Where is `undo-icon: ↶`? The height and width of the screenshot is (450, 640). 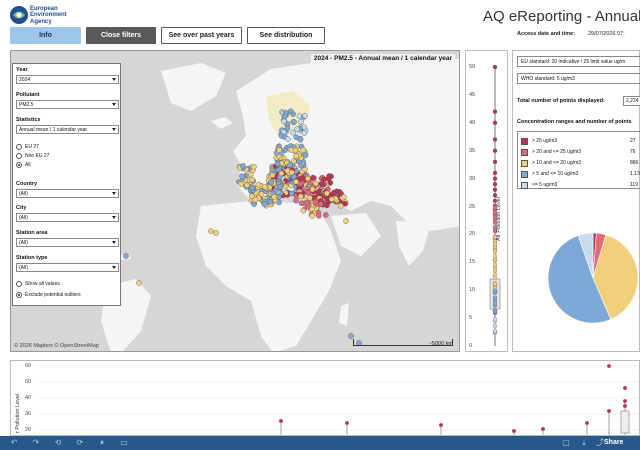
undo-icon: ↶ is located at coordinates (14, 443).